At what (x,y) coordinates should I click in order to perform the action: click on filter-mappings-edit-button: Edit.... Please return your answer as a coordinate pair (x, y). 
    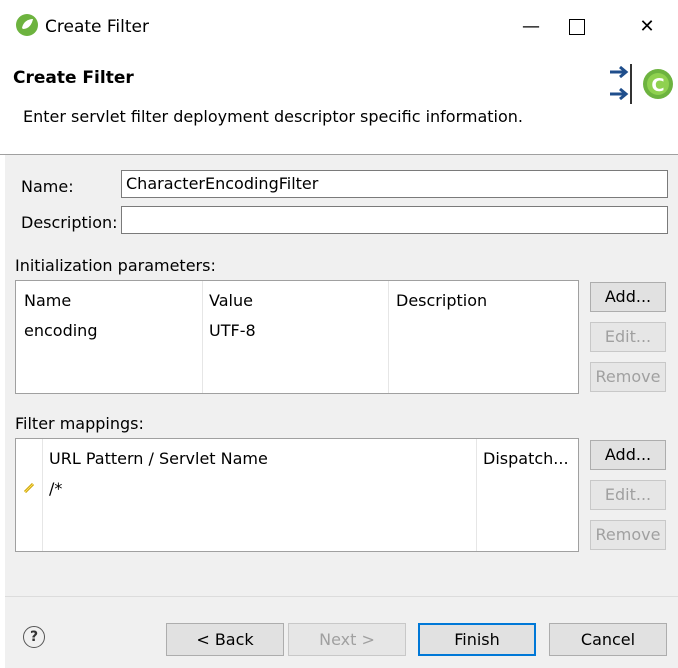
    Looking at the image, I should click on (628, 495).